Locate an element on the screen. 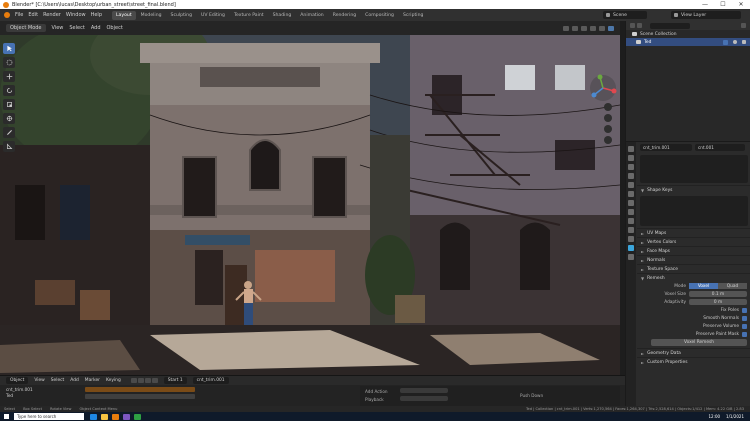 This screenshot has width=750, height=421. material-tab-icon is located at coordinates (631, 257).